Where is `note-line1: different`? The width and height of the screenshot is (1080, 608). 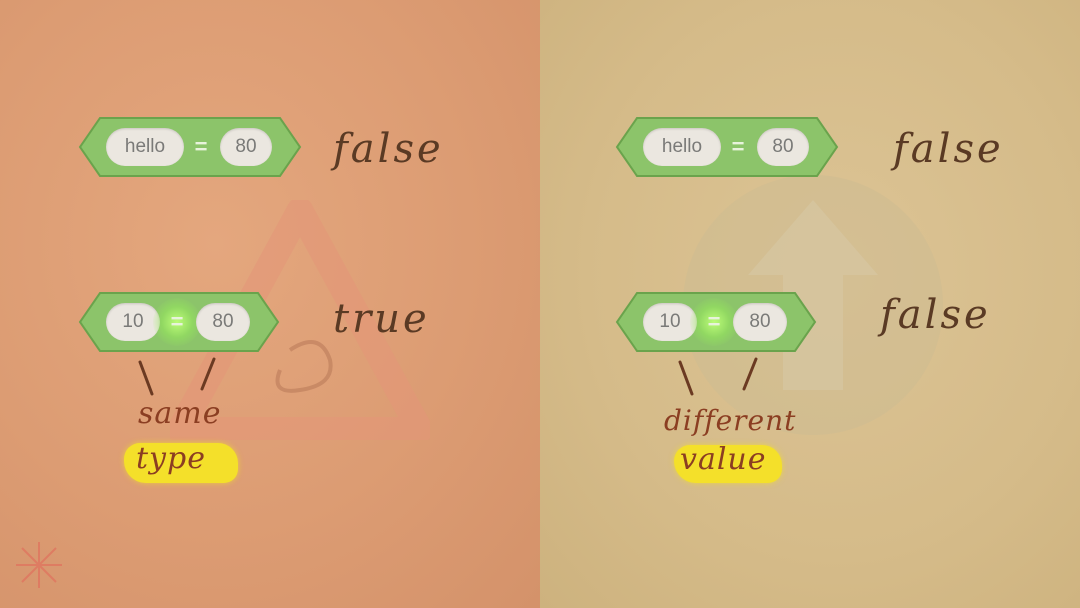 note-line1: different is located at coordinates (730, 420).